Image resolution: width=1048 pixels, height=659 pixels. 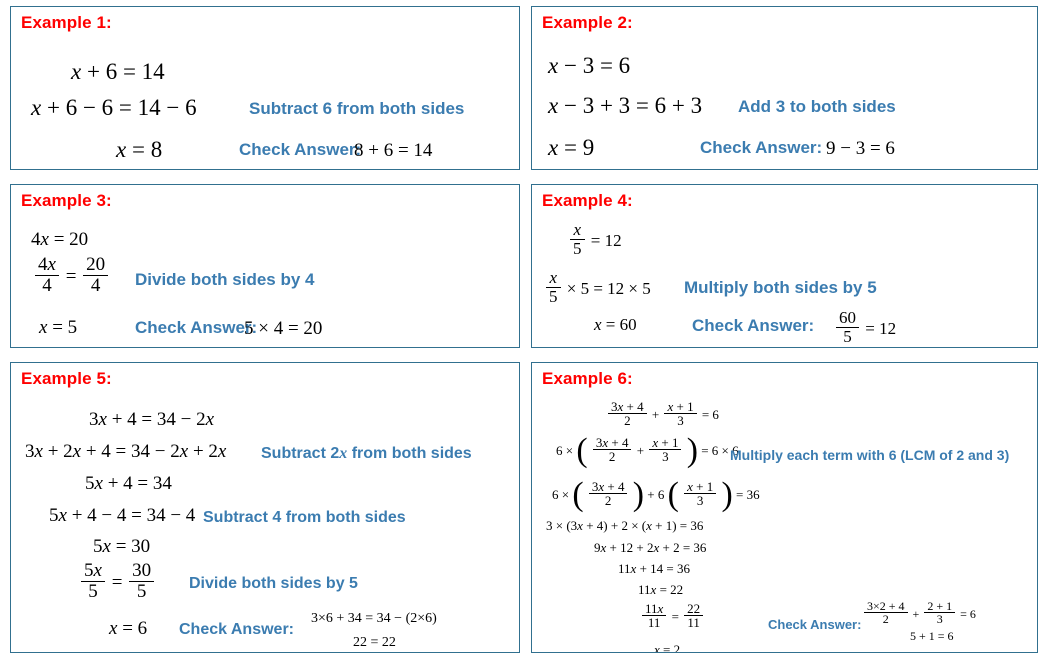 What do you see at coordinates (393, 150) in the screenshot?
I see `check-value-1: 8 + 6 = 14` at bounding box center [393, 150].